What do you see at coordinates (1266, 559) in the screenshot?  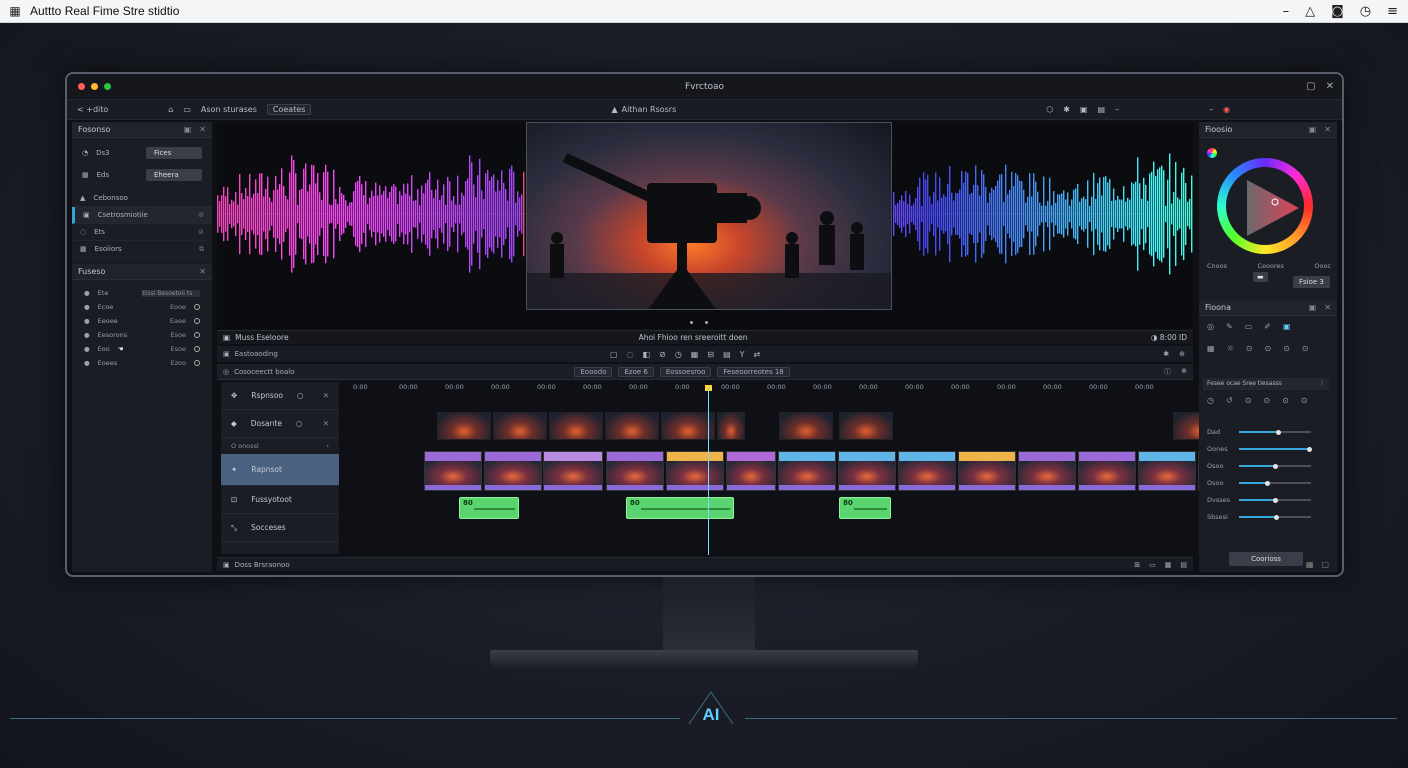 I see `apply-effects-button: Coorioss` at bounding box center [1266, 559].